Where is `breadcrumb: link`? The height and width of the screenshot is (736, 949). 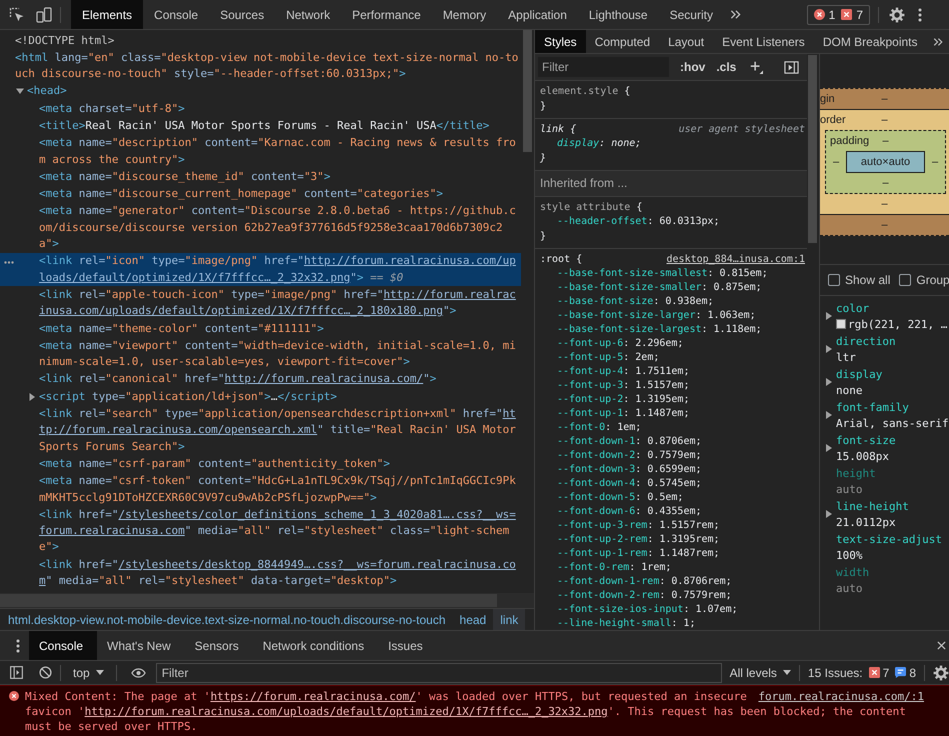 breadcrumb: link is located at coordinates (509, 619).